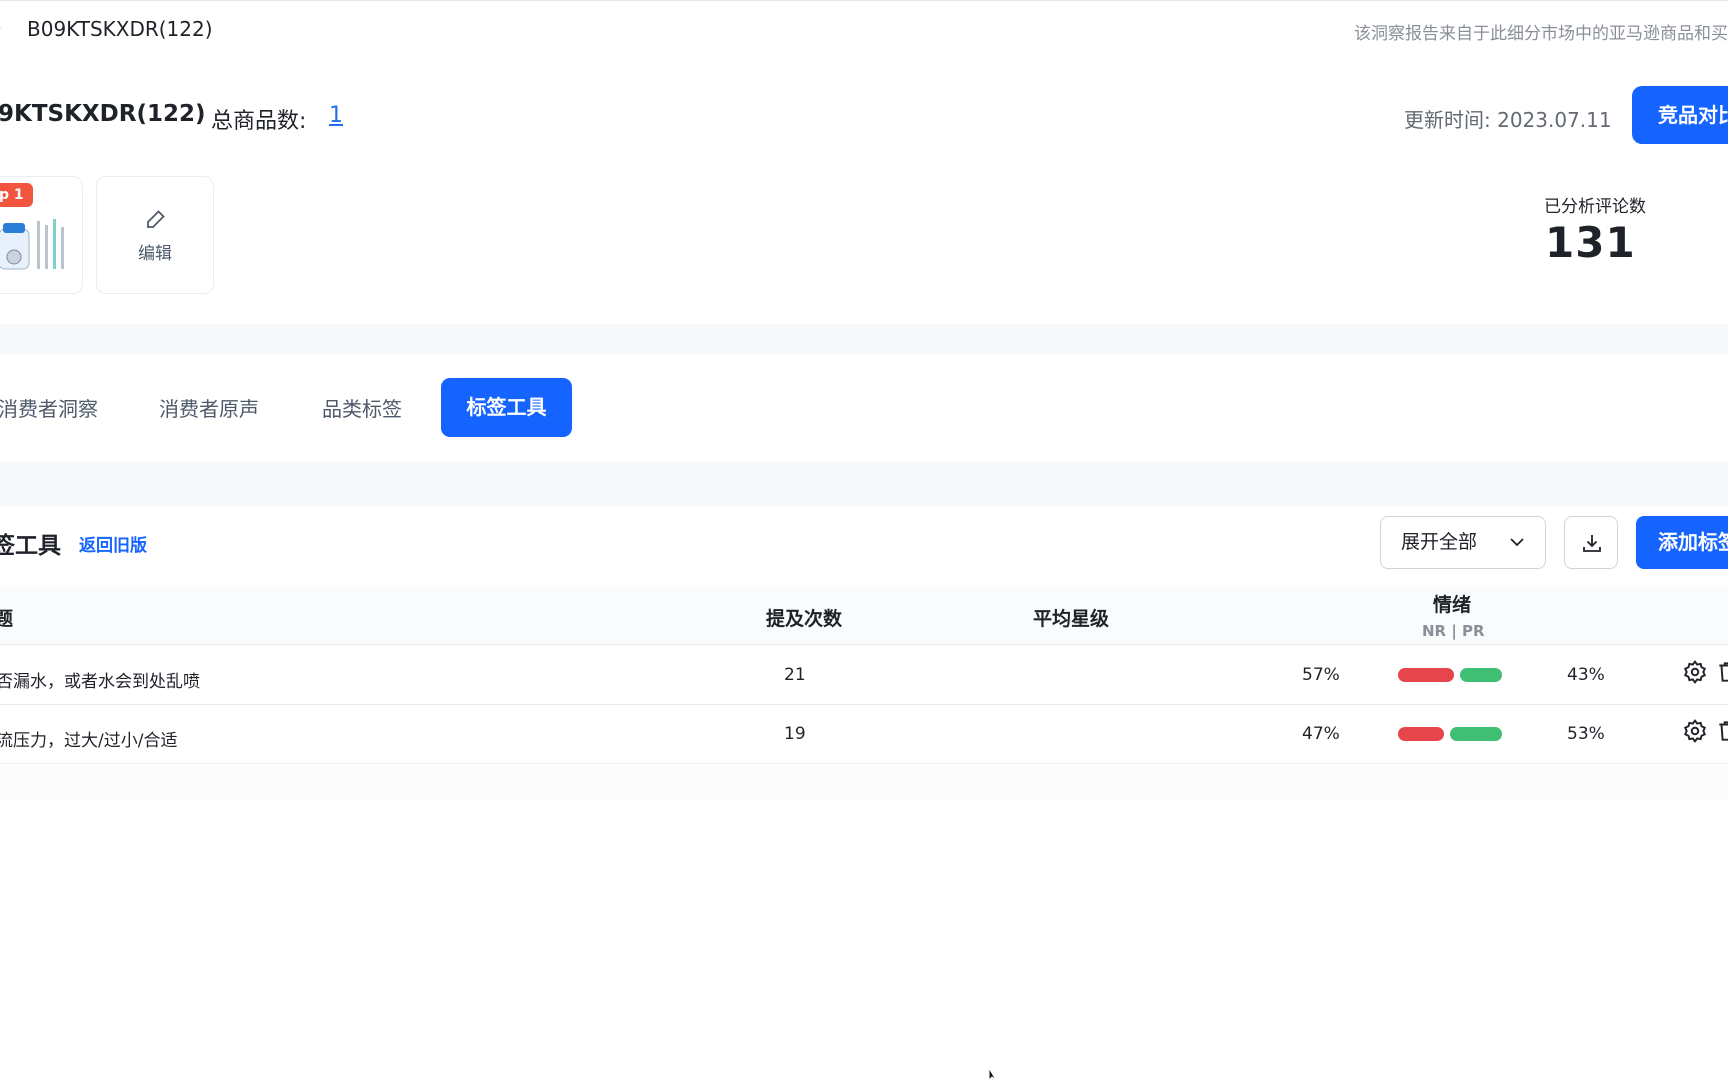 Image resolution: width=1728 pixels, height=1080 pixels. I want to click on row-topic: 流压力，过大/过小/合适, so click(89, 741).